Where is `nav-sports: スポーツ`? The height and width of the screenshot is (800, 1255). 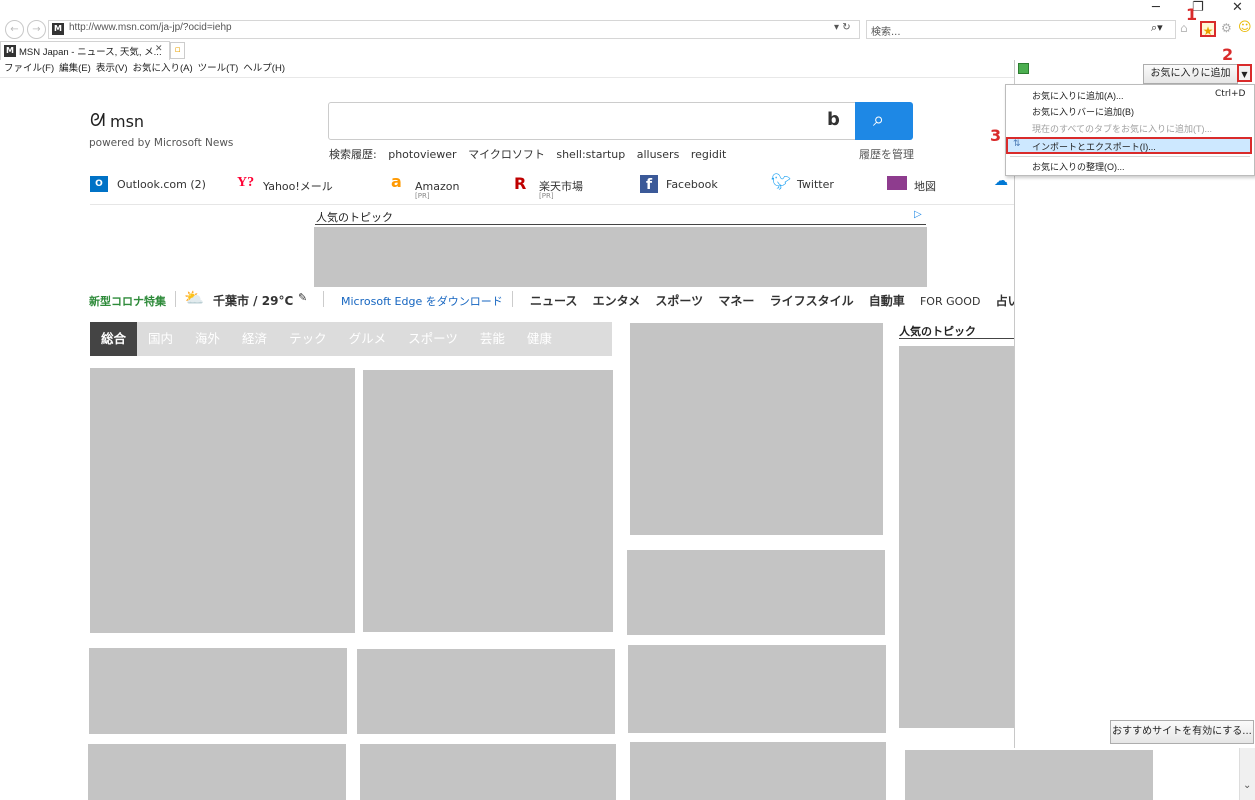 nav-sports: スポーツ is located at coordinates (679, 301).